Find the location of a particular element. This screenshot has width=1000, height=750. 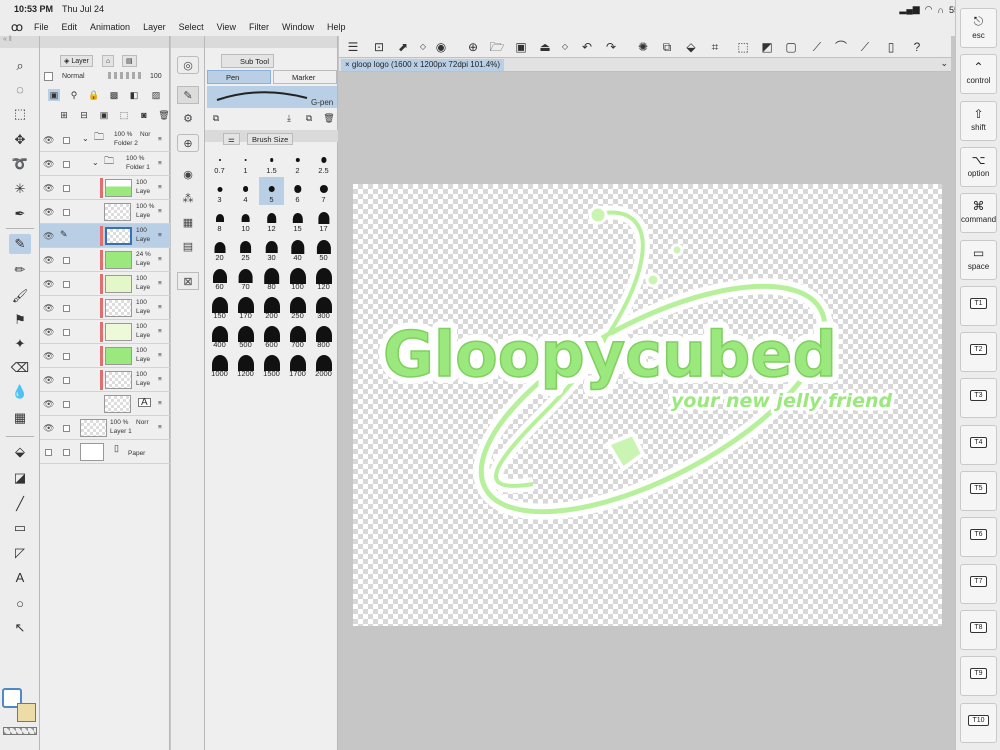

color-wheel-icon: ◉ is located at coordinates (188, 175).